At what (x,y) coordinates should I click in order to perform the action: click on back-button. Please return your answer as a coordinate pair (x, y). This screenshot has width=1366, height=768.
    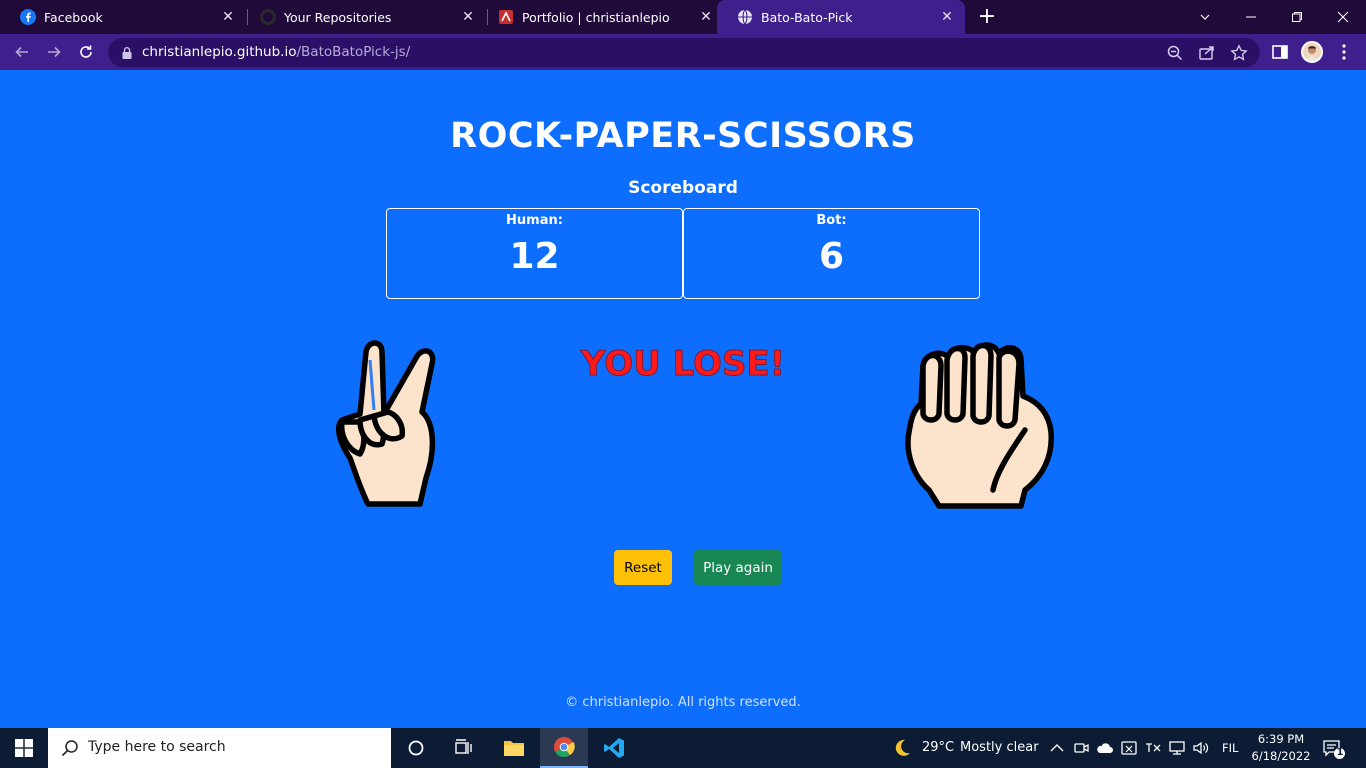
    Looking at the image, I should click on (22, 52).